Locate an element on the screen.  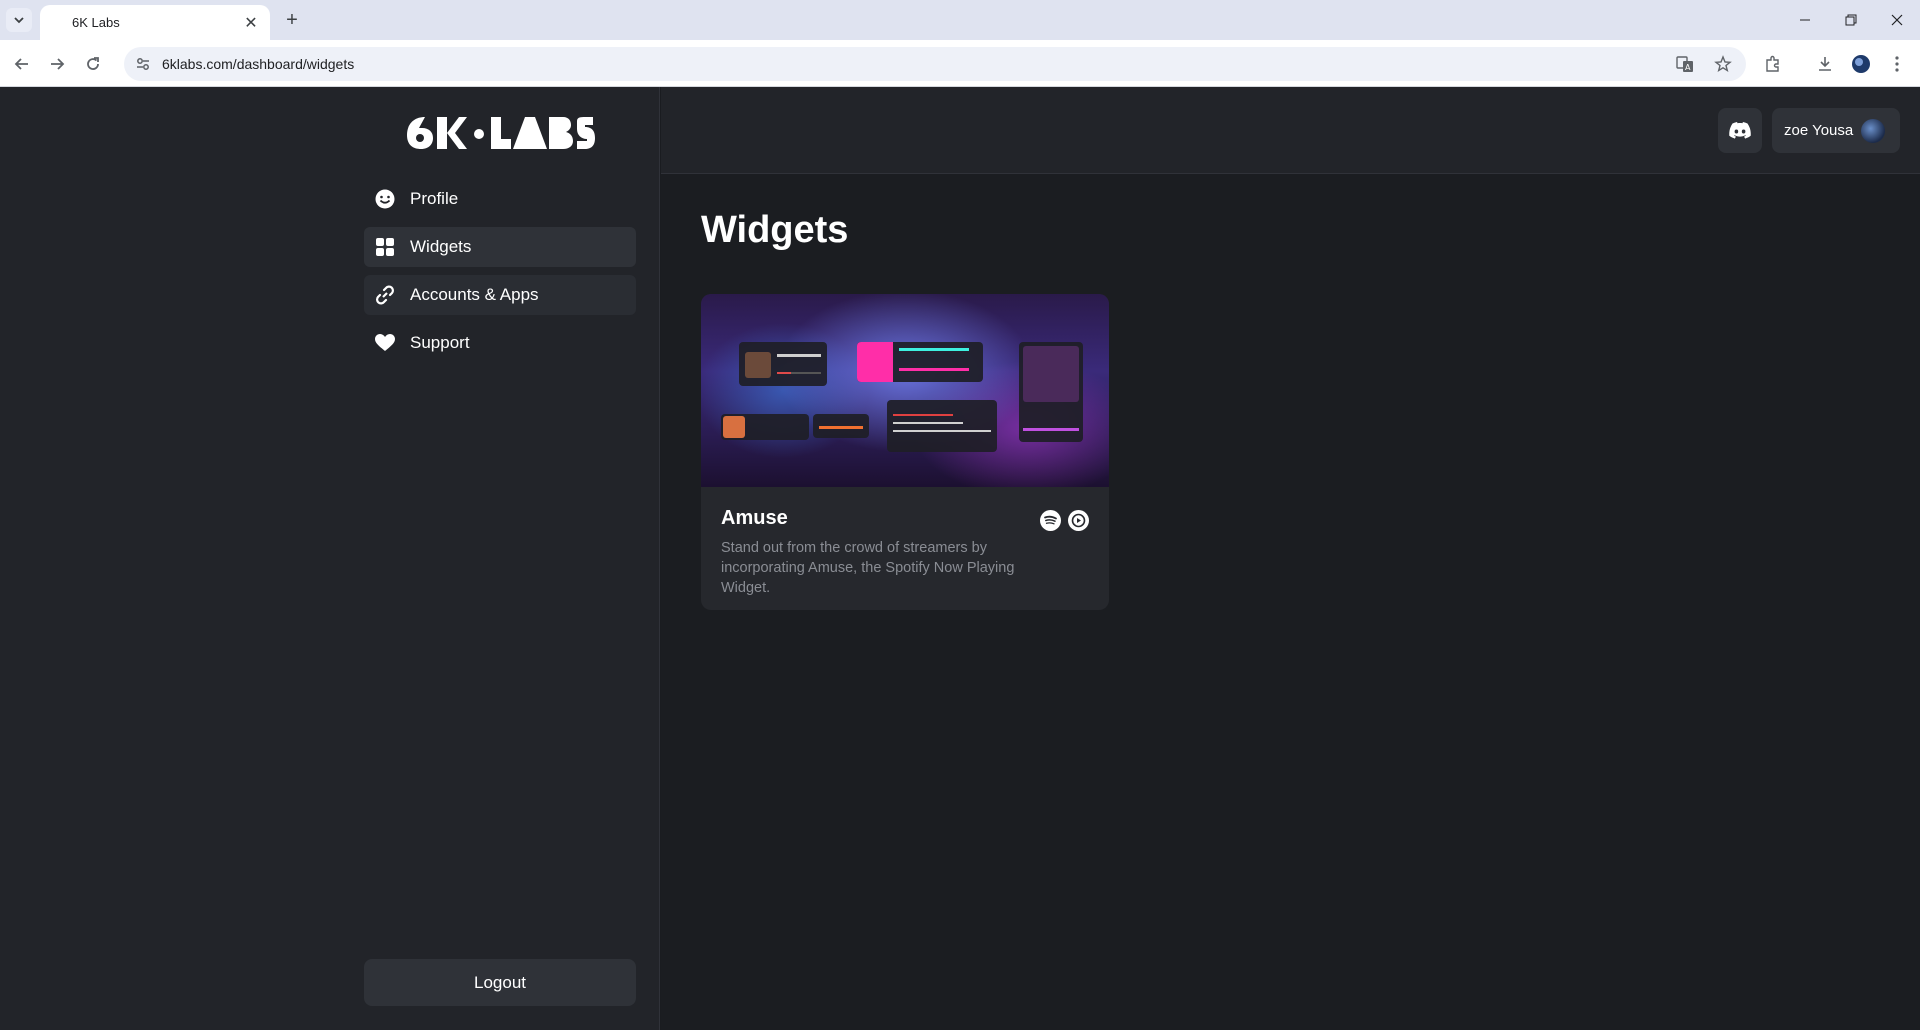
reload-button is located at coordinates (93, 64).